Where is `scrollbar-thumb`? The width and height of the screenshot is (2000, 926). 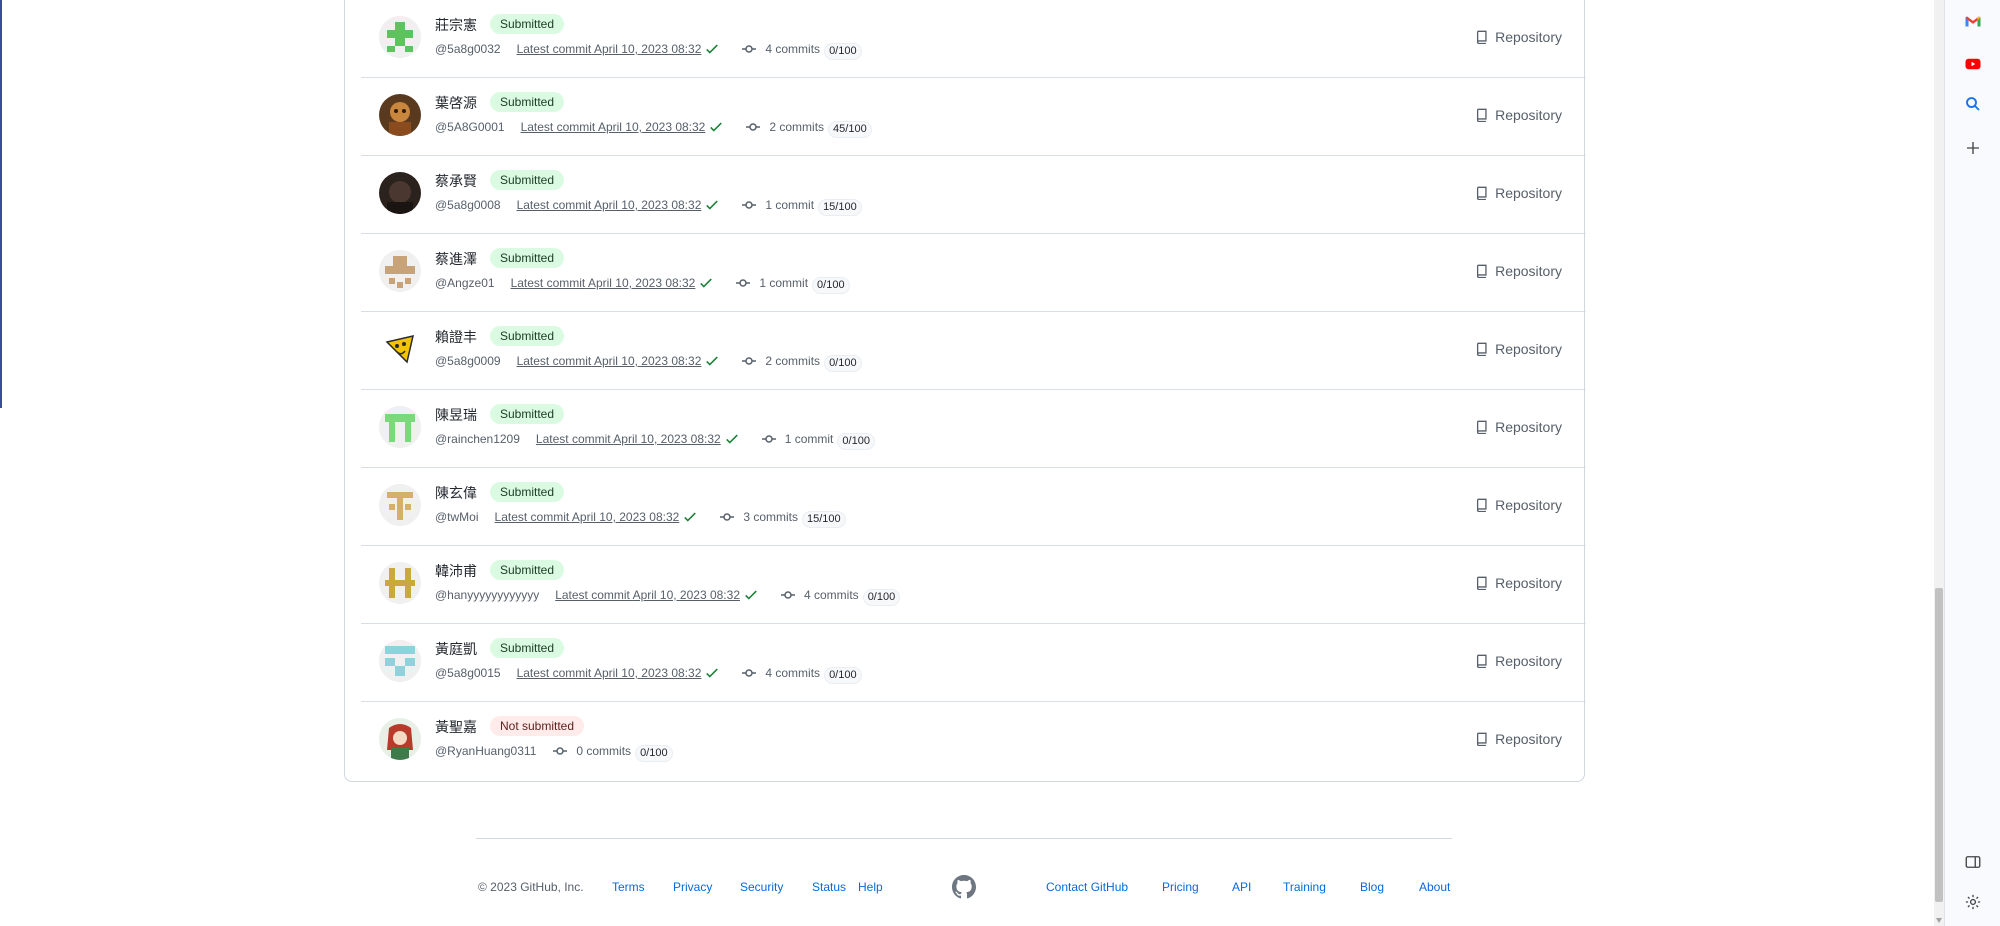
scrollbar-thumb is located at coordinates (1939, 745).